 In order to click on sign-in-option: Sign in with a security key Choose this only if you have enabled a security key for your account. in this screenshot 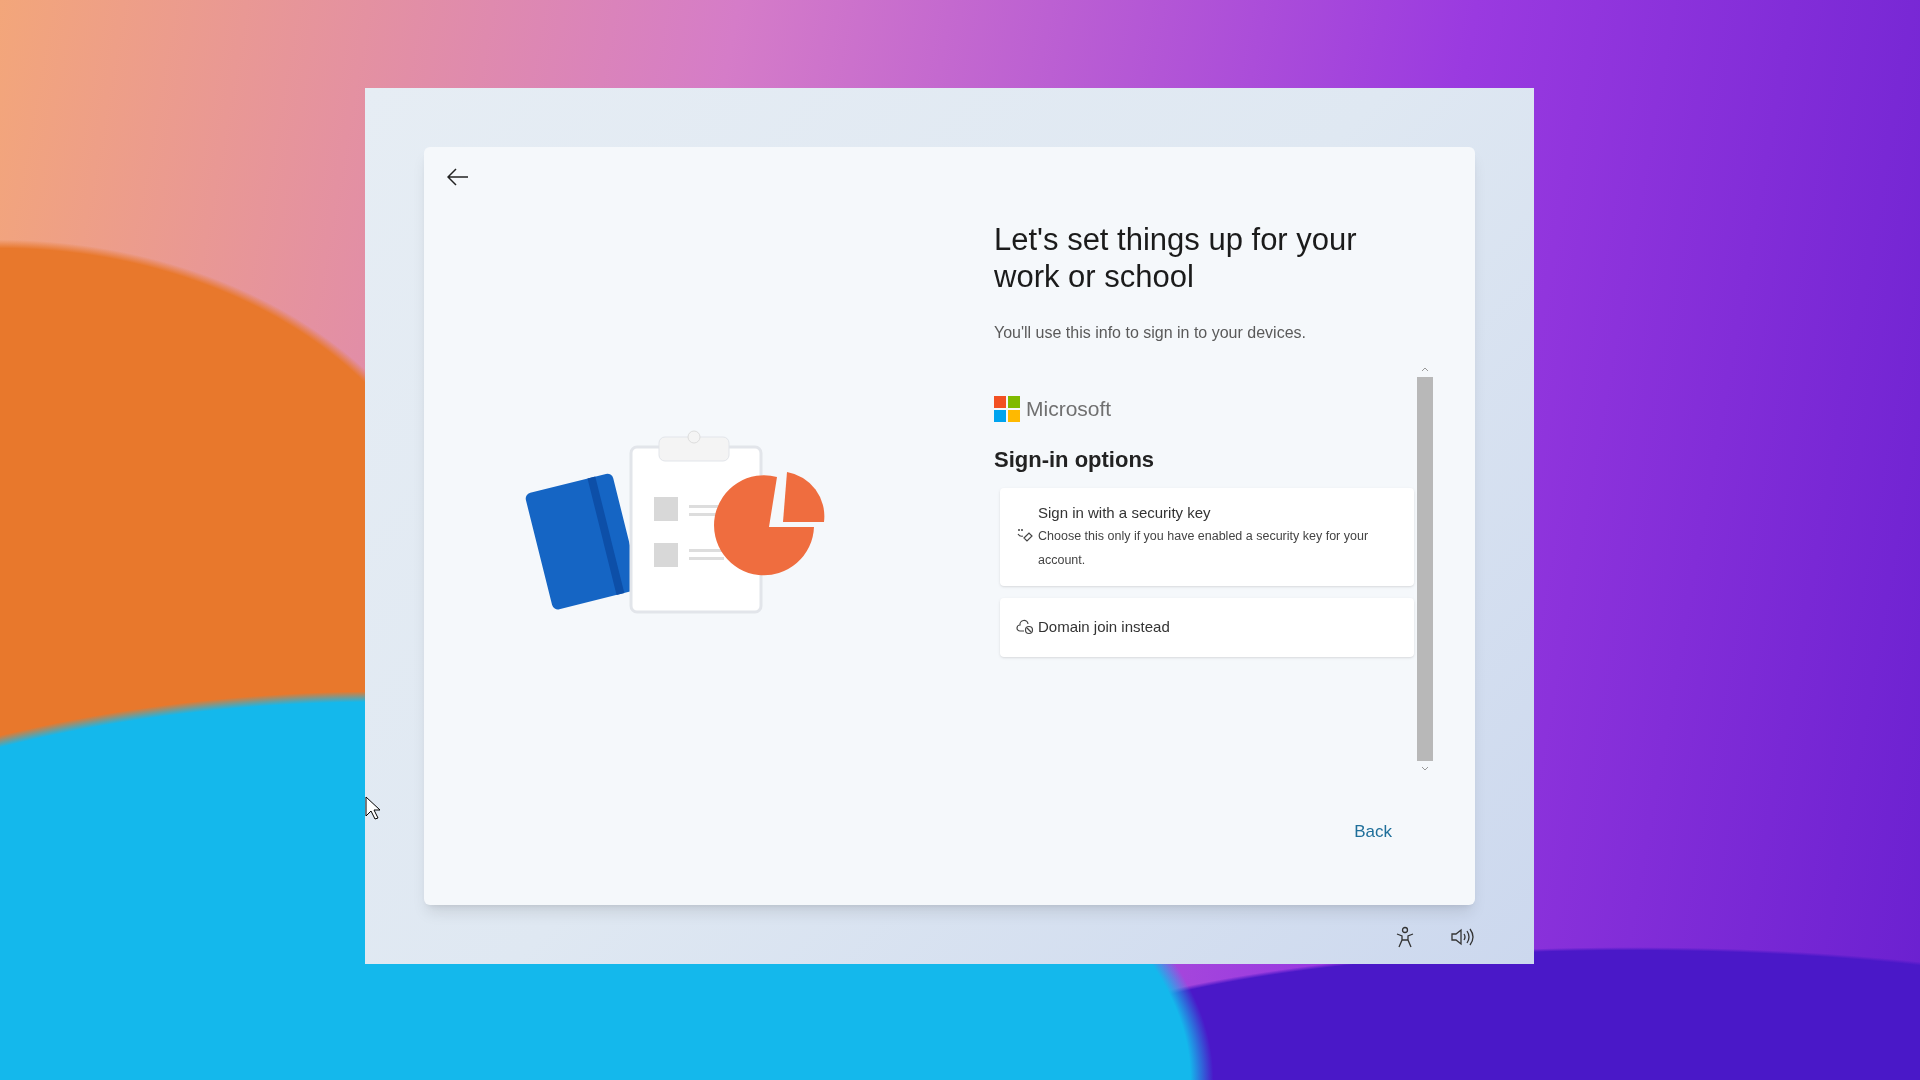, I will do `click(1207, 536)`.